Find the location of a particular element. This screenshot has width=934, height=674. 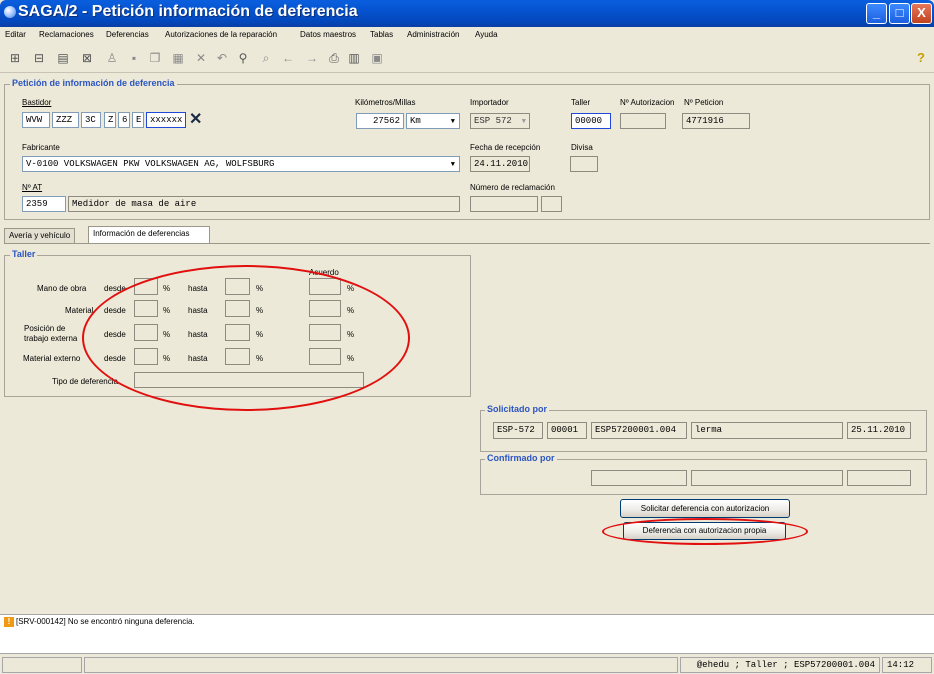

close-button: X is located at coordinates (921, 13).